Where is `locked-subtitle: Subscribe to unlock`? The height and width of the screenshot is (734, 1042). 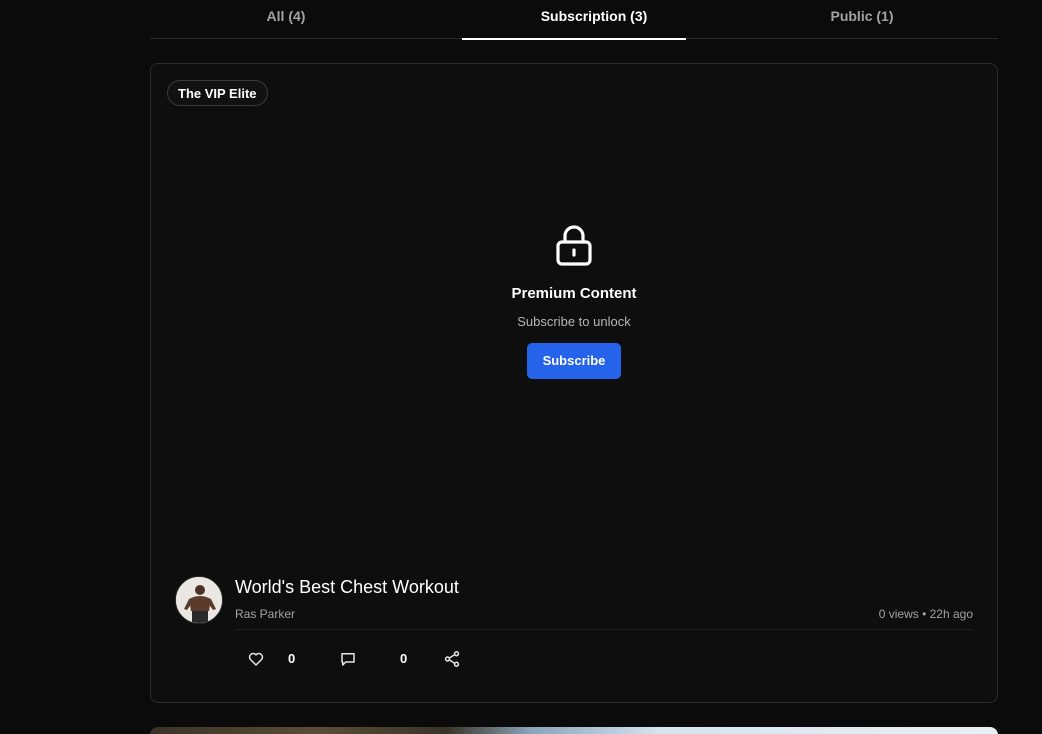
locked-subtitle: Subscribe to unlock is located at coordinates (574, 321).